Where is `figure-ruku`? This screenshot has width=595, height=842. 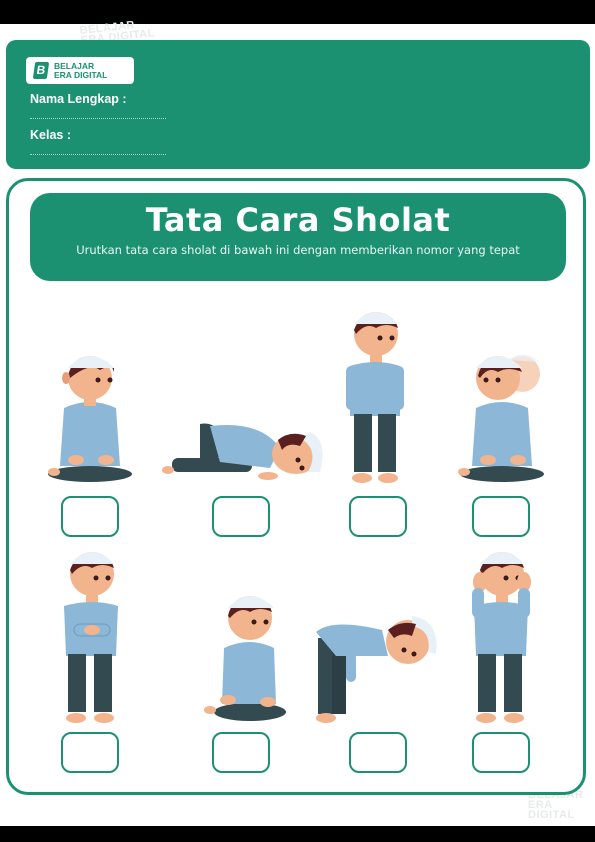
figure-ruku is located at coordinates (376, 669).